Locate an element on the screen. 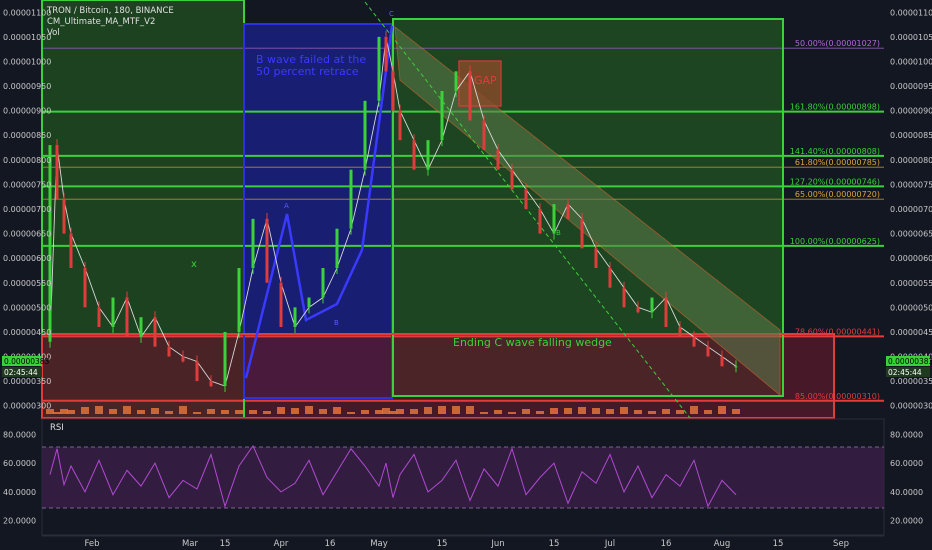  y-tick-right: 0.00000300 is located at coordinates (911, 406).